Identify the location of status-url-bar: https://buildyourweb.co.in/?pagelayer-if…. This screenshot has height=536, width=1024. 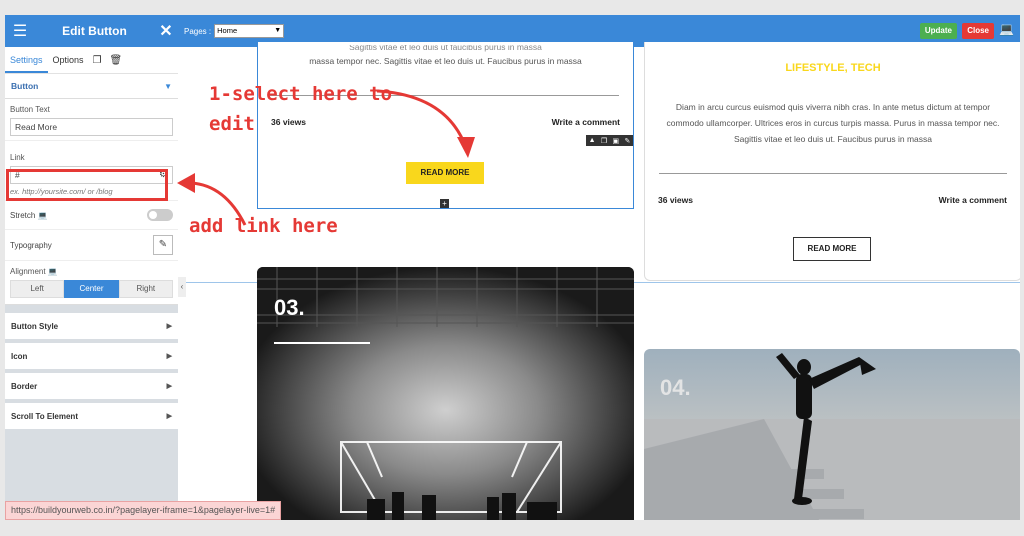
(143, 510).